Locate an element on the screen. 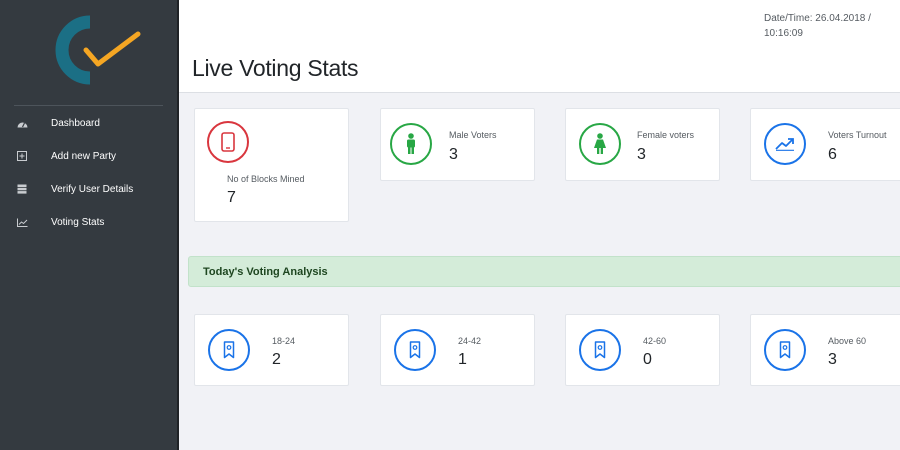  banner-title: Today's Voting Analysis is located at coordinates (265, 272).